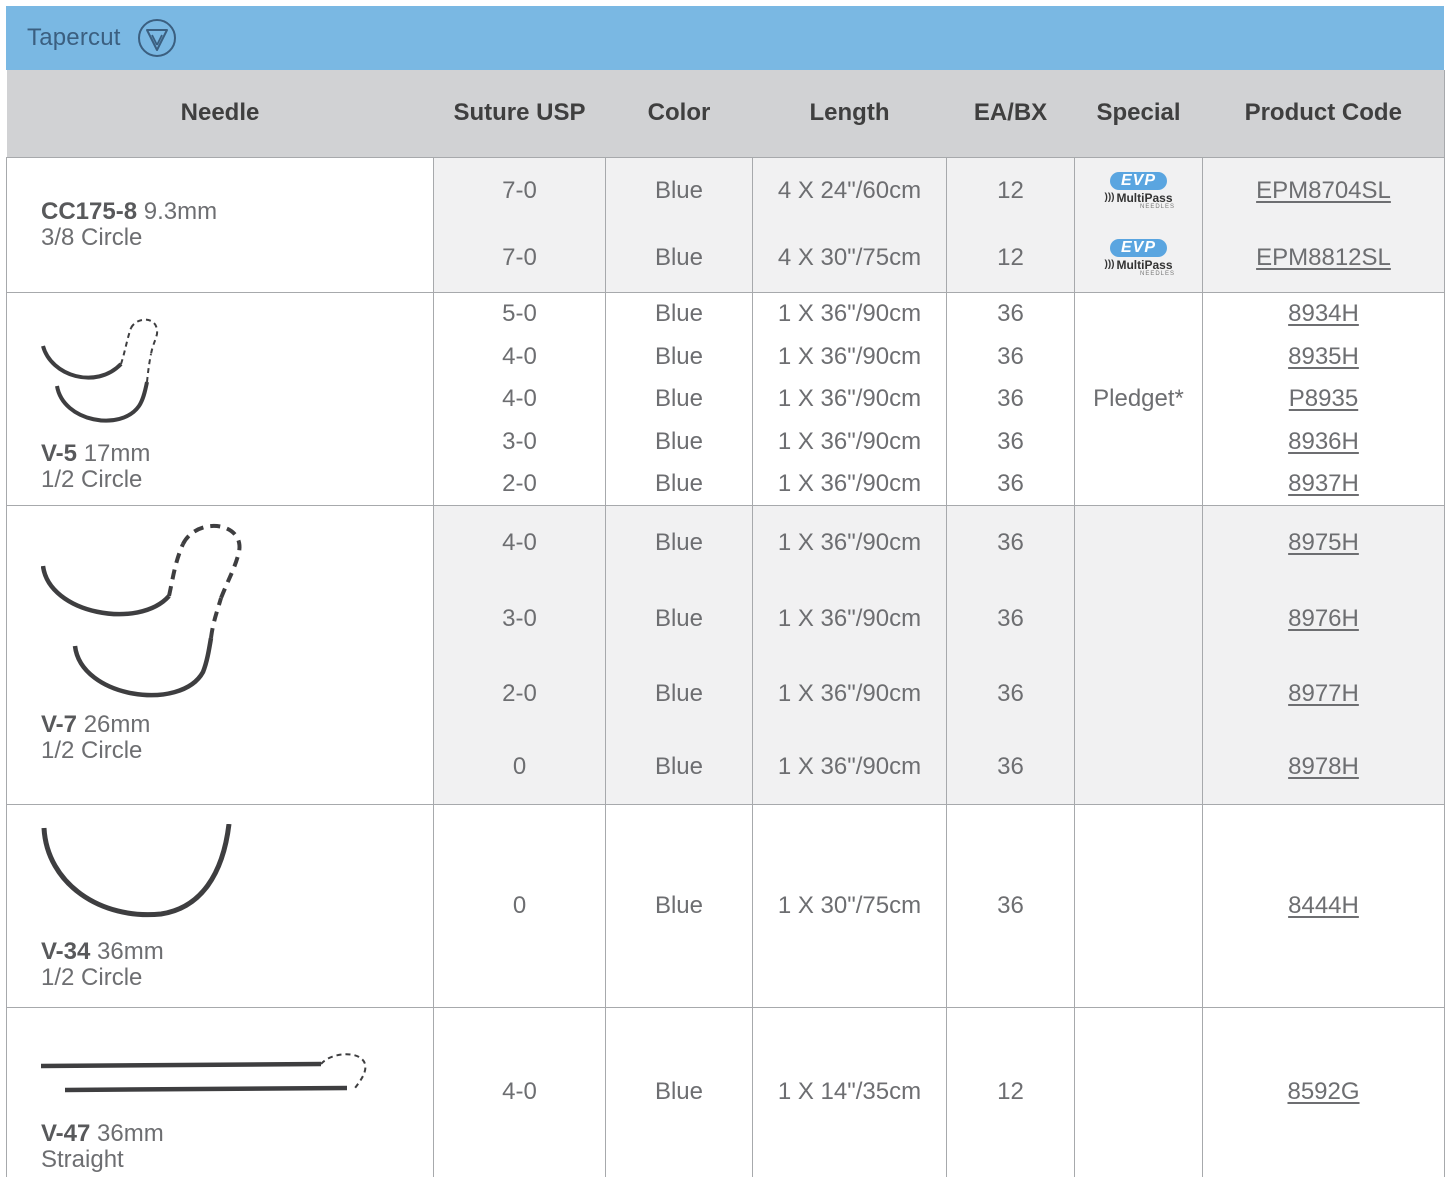  What do you see at coordinates (1323, 114) in the screenshot?
I see `header-product-code: Product Code` at bounding box center [1323, 114].